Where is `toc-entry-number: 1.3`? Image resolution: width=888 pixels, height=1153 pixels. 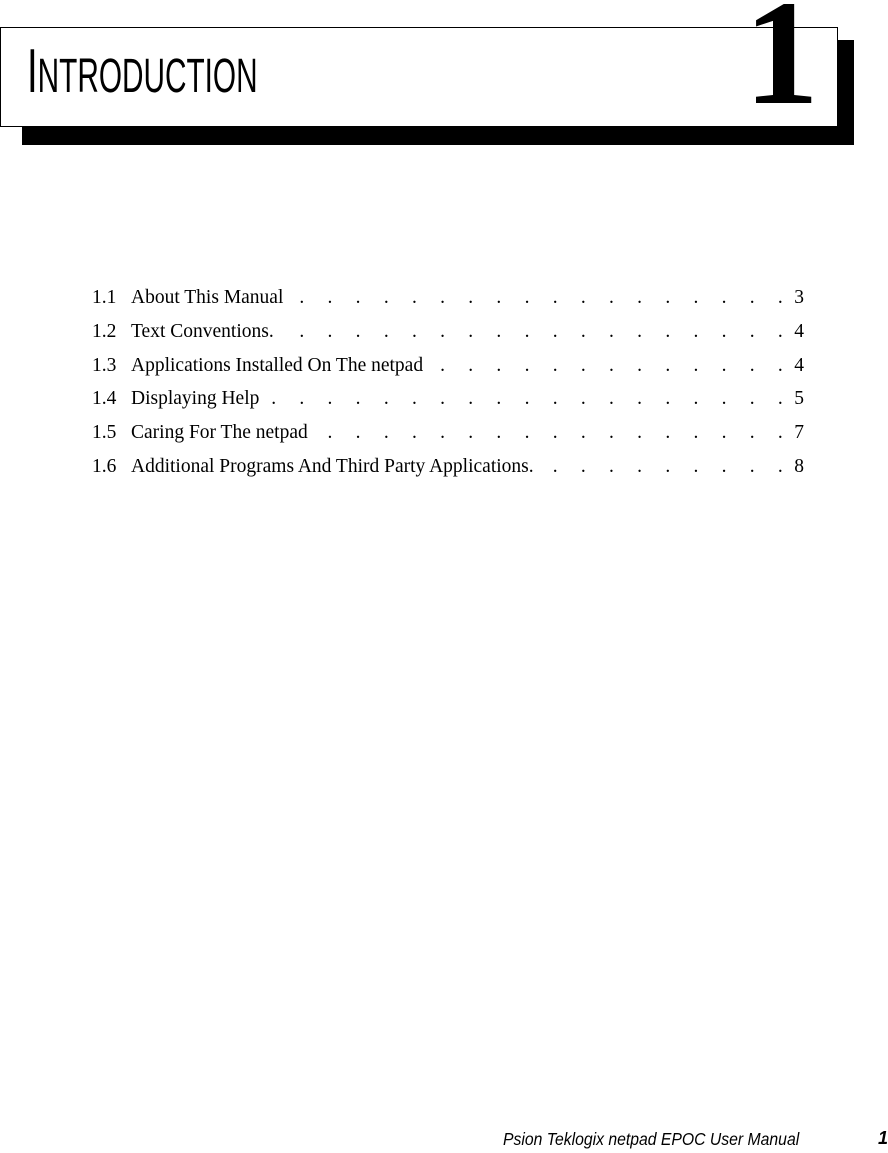 toc-entry-number: 1.3 is located at coordinates (104, 365).